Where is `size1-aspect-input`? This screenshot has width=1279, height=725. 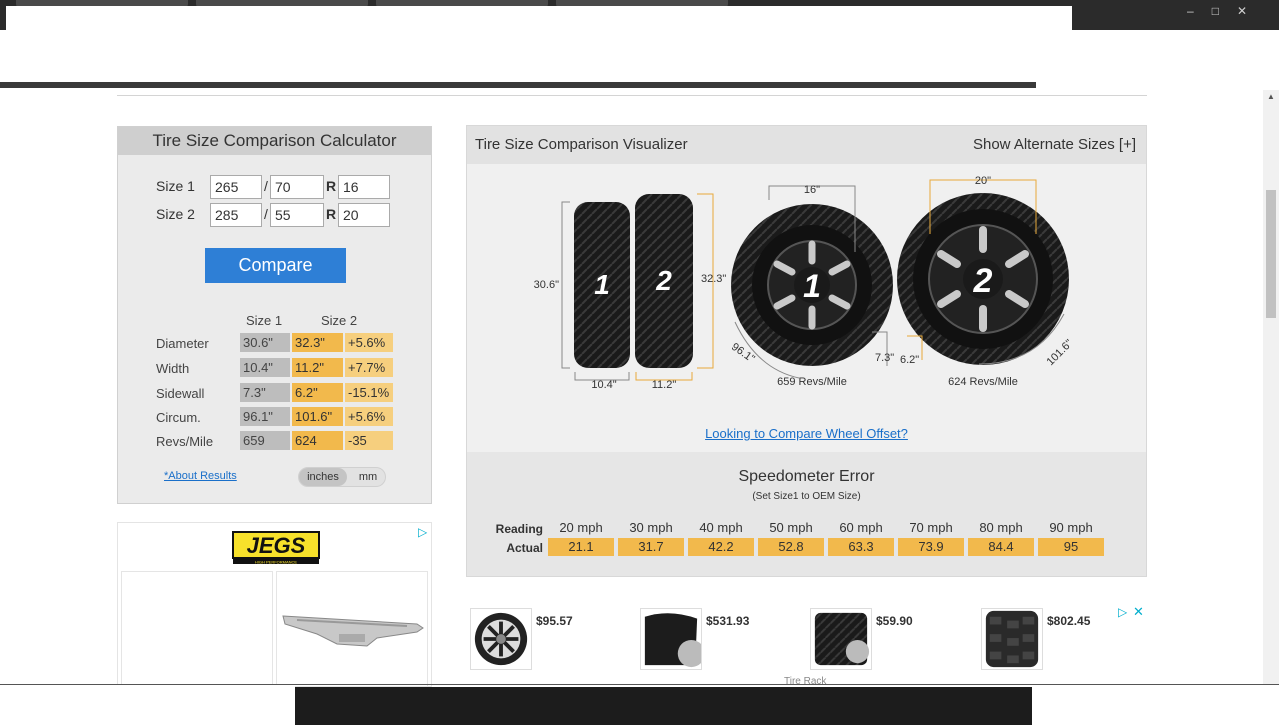
size1-aspect-input is located at coordinates (297, 187).